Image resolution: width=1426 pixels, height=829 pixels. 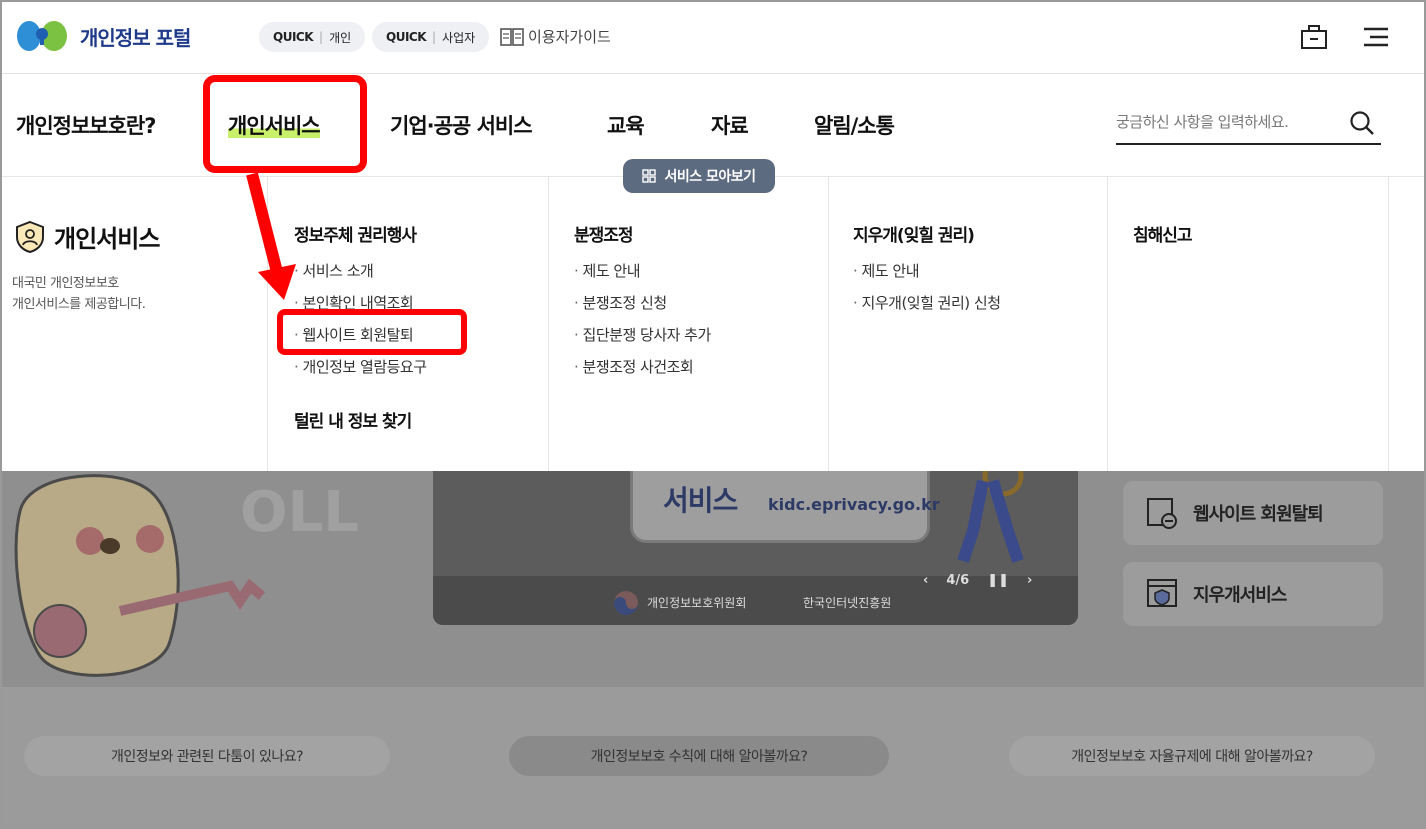 I want to click on nav-privacy-about: 개인정보보호란?, so click(x=86, y=125).